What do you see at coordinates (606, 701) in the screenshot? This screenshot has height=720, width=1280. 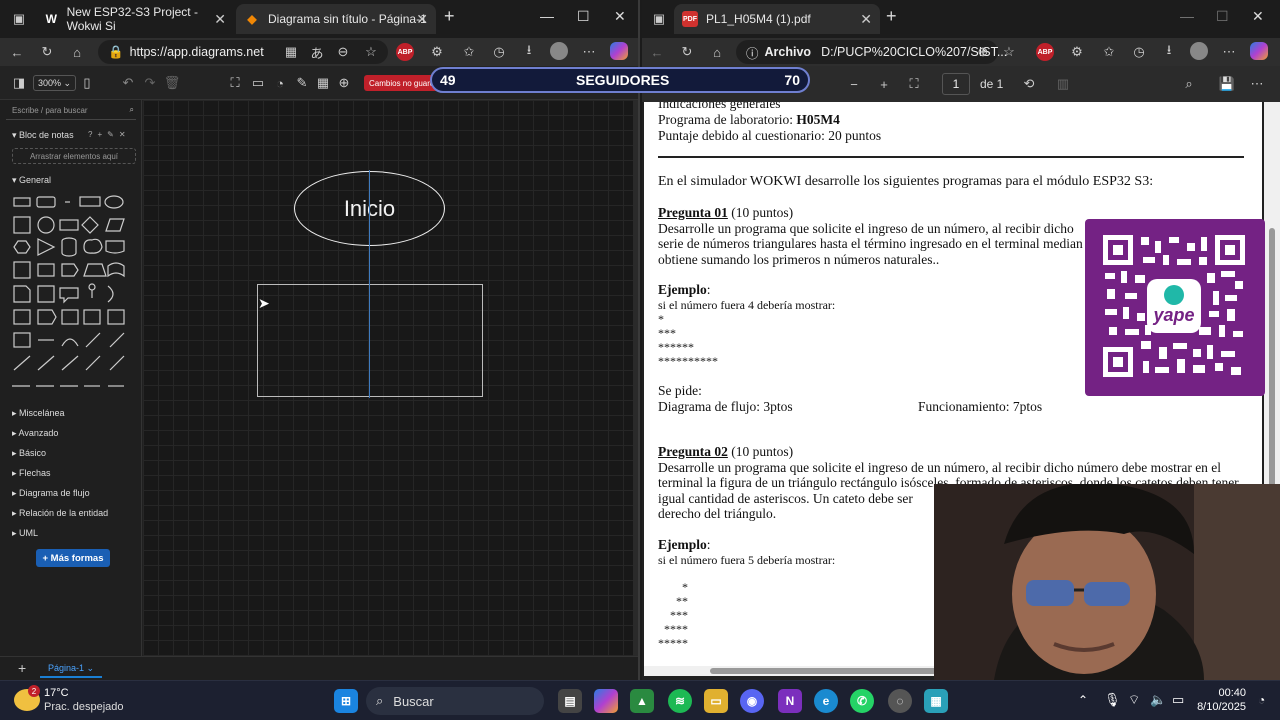 I see `copilot-taskbar-icon` at bounding box center [606, 701].